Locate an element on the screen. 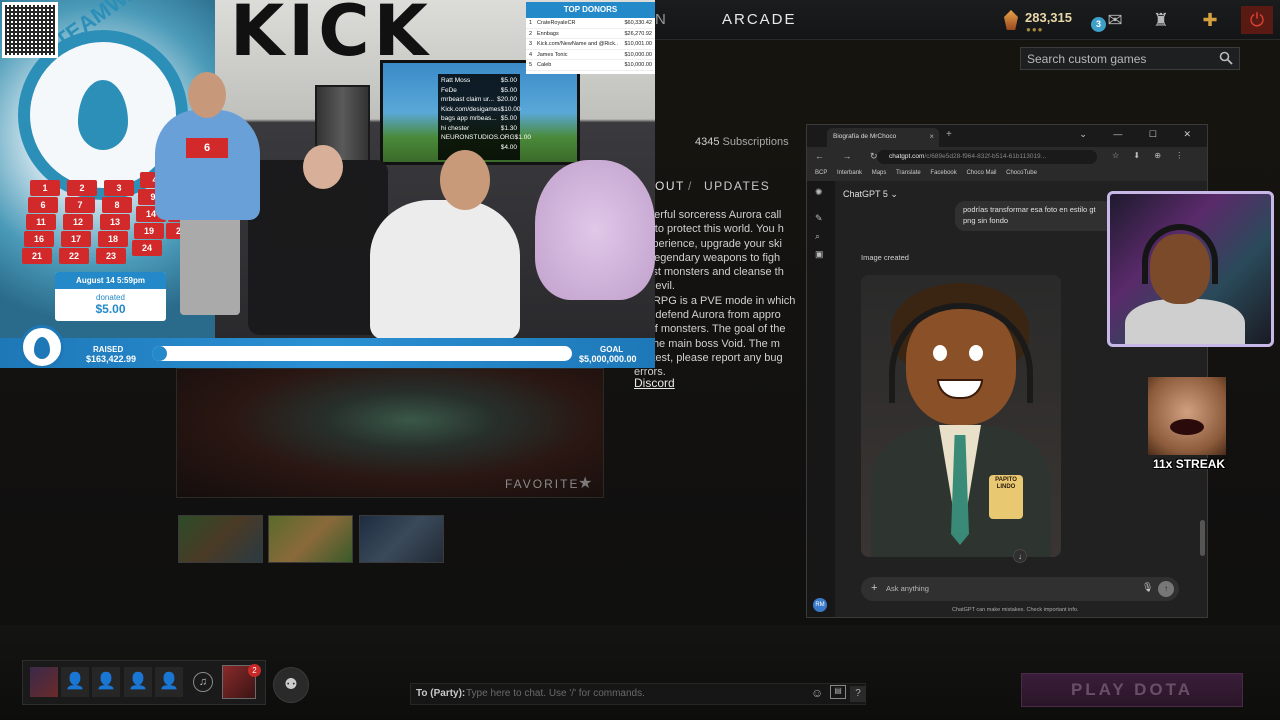 The height and width of the screenshot is (720, 1280). headset-icon: ♫ is located at coordinates (203, 682).